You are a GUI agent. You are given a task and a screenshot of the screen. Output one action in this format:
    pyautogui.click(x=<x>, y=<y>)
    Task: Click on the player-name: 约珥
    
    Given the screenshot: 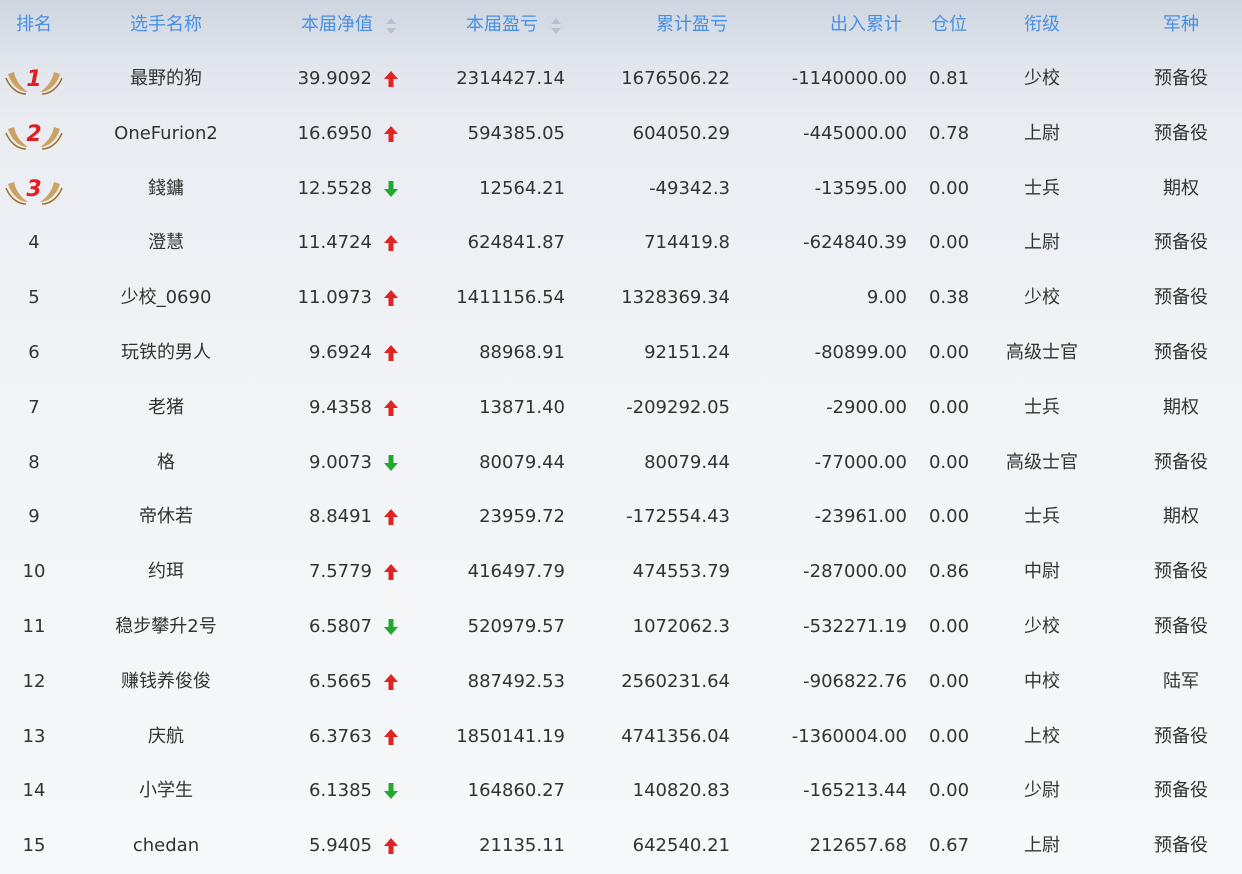 What is the action you would take?
    pyautogui.click(x=166, y=572)
    